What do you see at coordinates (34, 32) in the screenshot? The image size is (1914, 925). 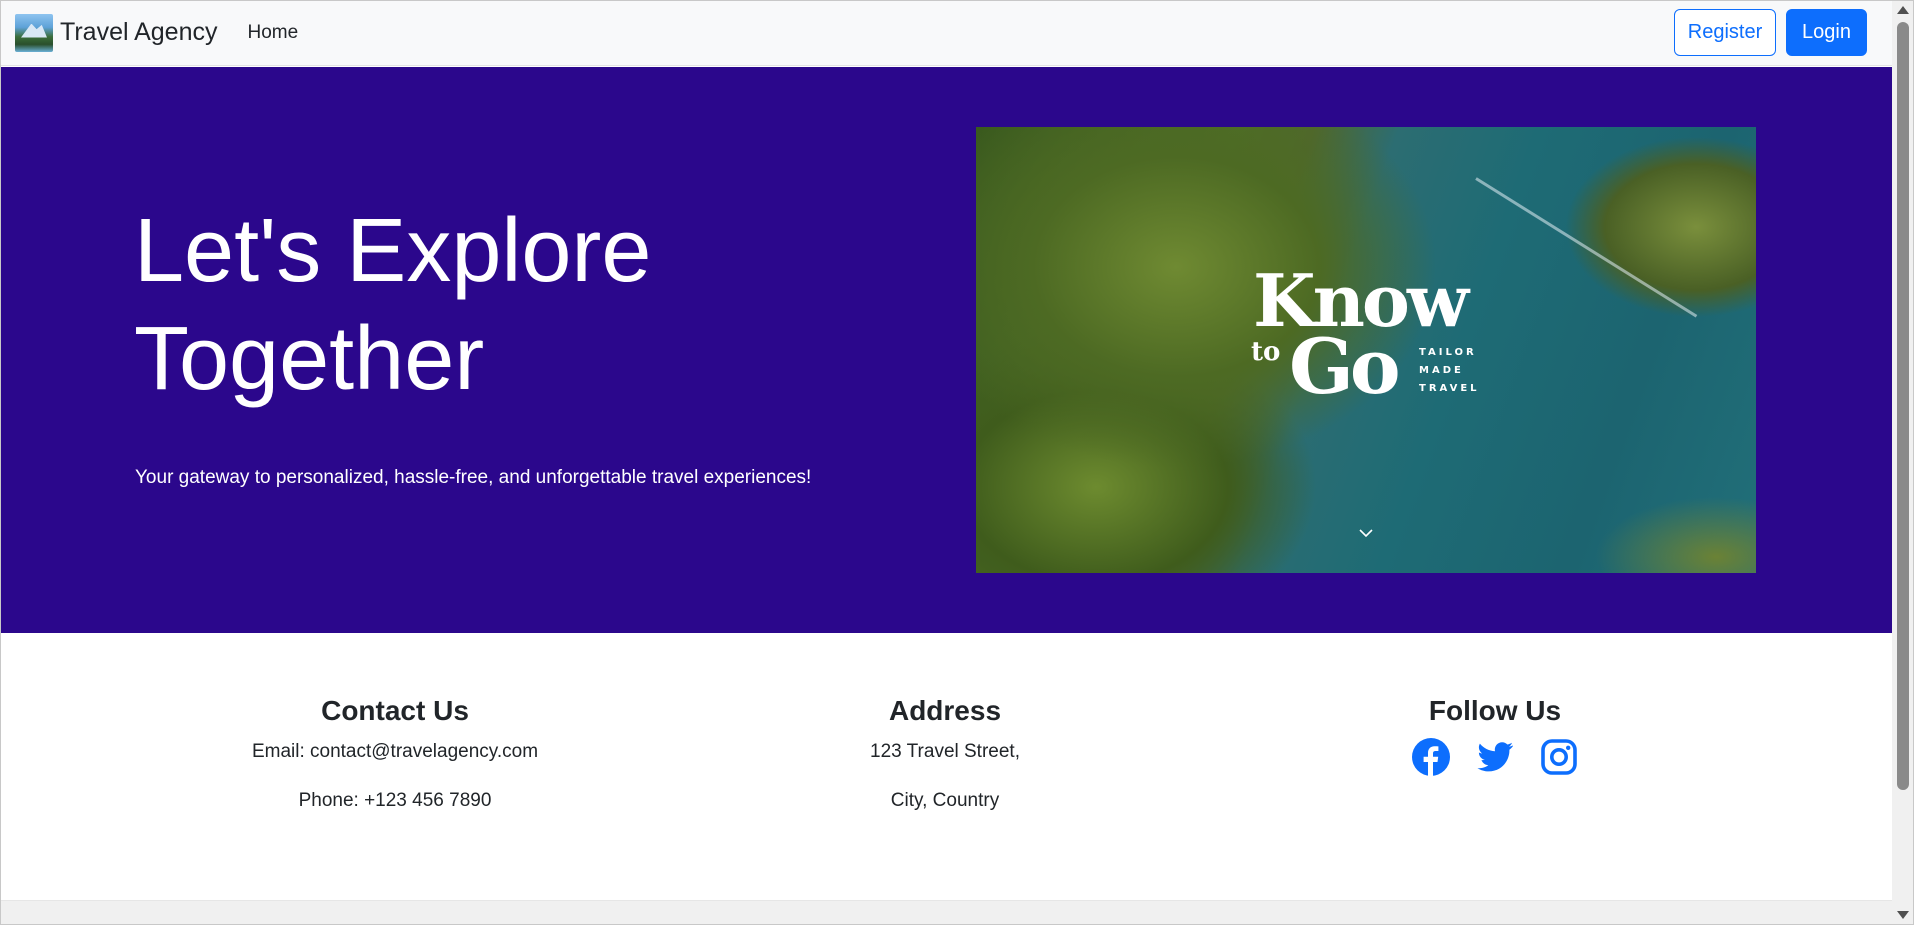 I see `brand-logo-image` at bounding box center [34, 32].